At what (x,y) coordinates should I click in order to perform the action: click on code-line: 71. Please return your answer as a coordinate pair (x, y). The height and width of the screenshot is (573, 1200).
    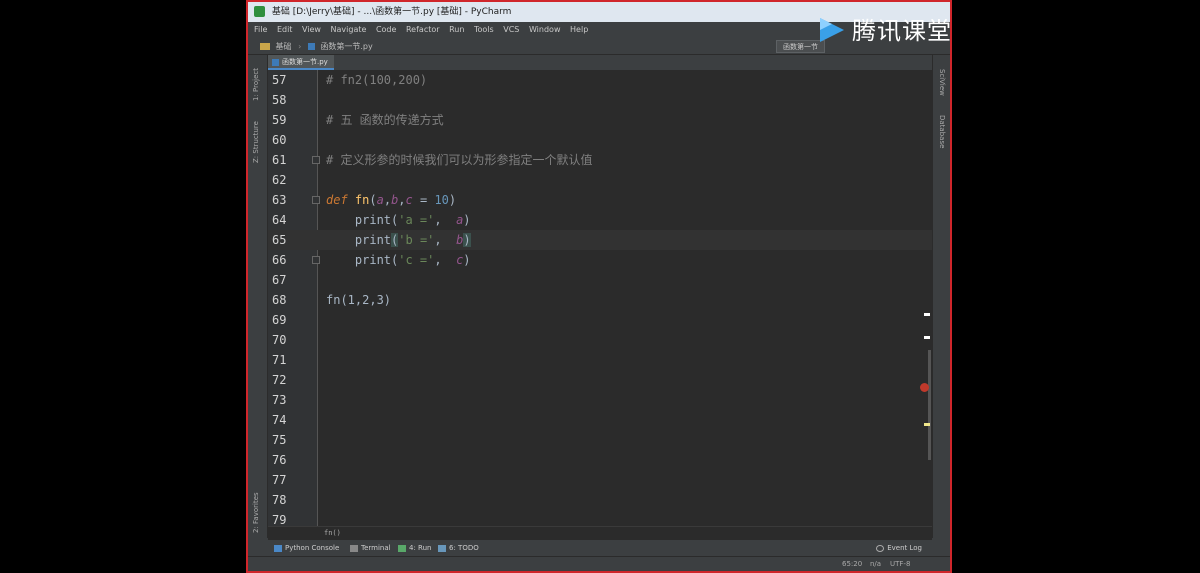
    Looking at the image, I should click on (600, 360).